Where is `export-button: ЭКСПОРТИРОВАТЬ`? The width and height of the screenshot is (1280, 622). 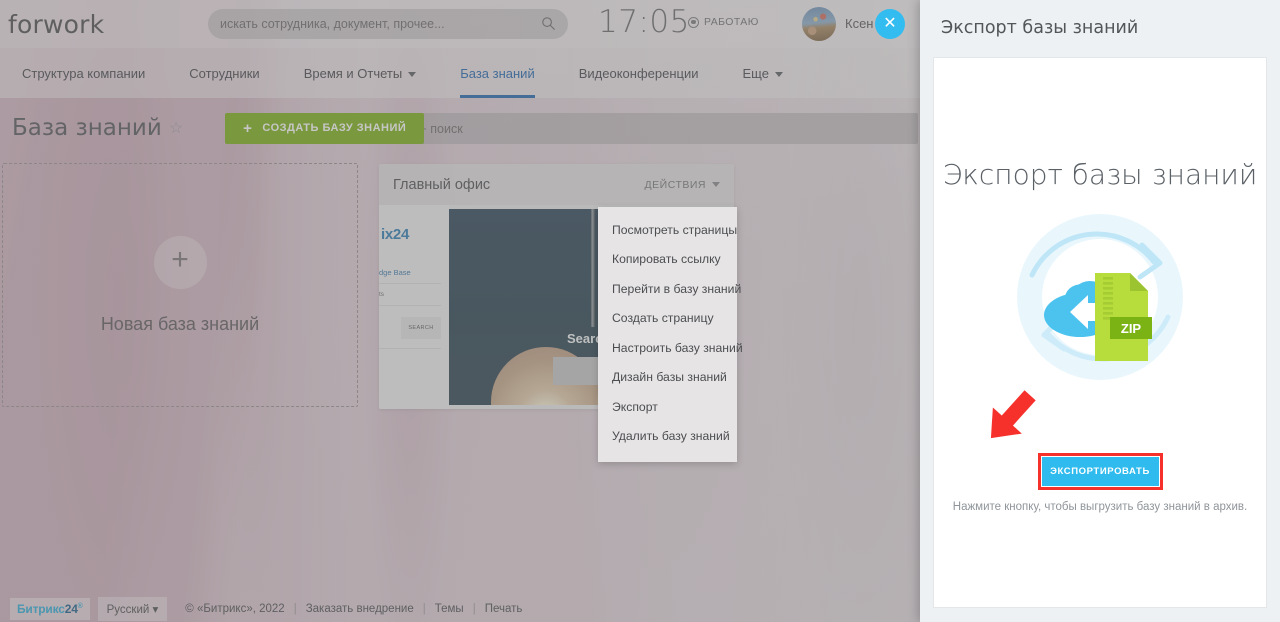 export-button: ЭКСПОРТИРОВАТЬ is located at coordinates (1100, 471).